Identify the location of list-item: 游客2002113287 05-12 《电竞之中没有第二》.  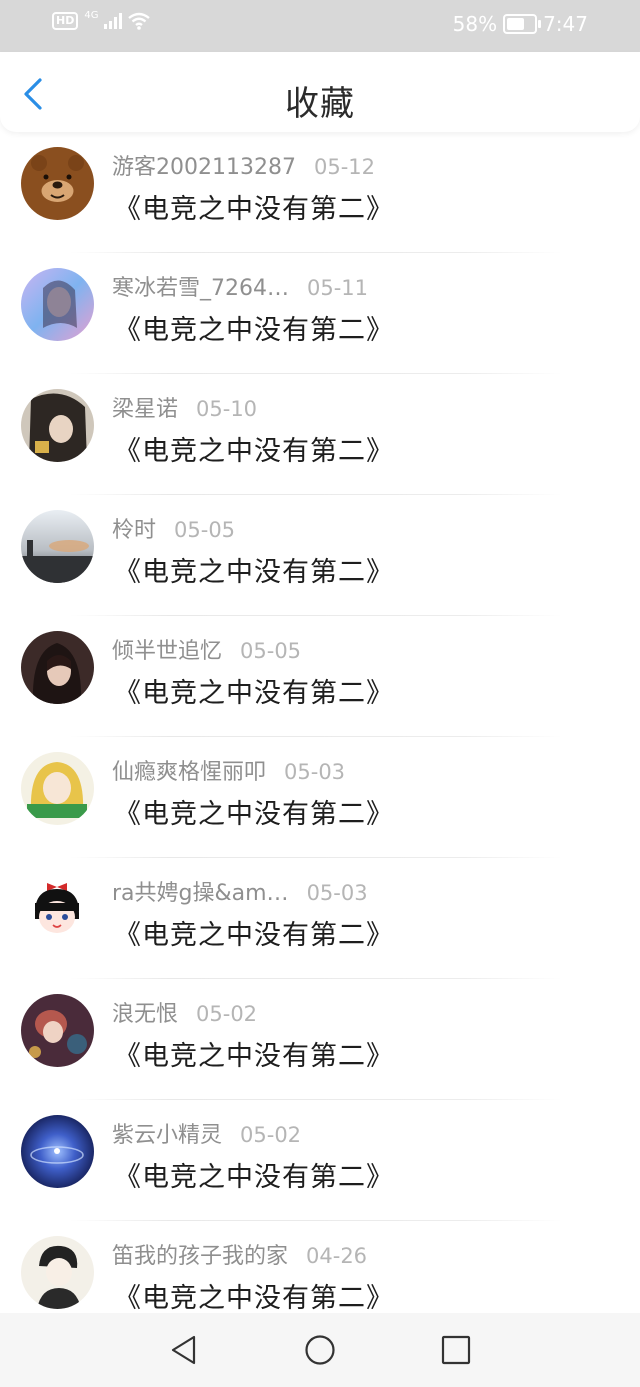
(320, 192).